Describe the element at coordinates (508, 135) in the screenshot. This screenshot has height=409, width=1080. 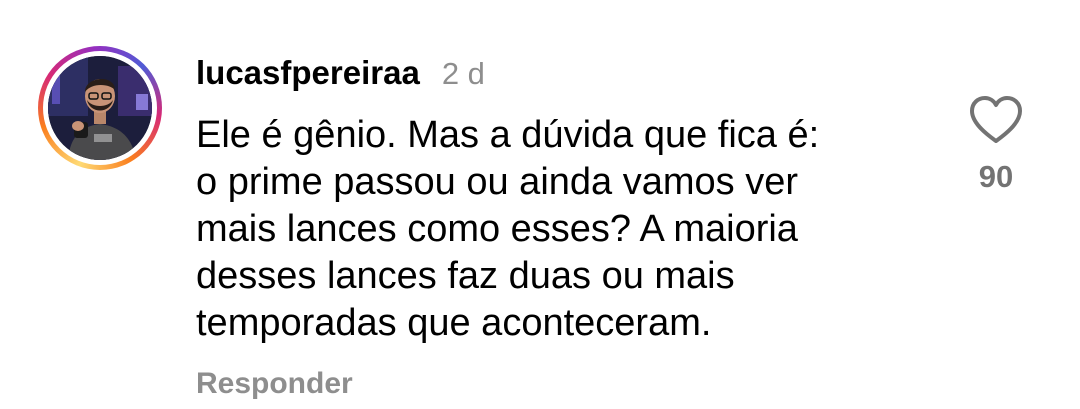
I see `comment-text-line: Ele é gênio. Mas a dúvida que fica é:` at that location.